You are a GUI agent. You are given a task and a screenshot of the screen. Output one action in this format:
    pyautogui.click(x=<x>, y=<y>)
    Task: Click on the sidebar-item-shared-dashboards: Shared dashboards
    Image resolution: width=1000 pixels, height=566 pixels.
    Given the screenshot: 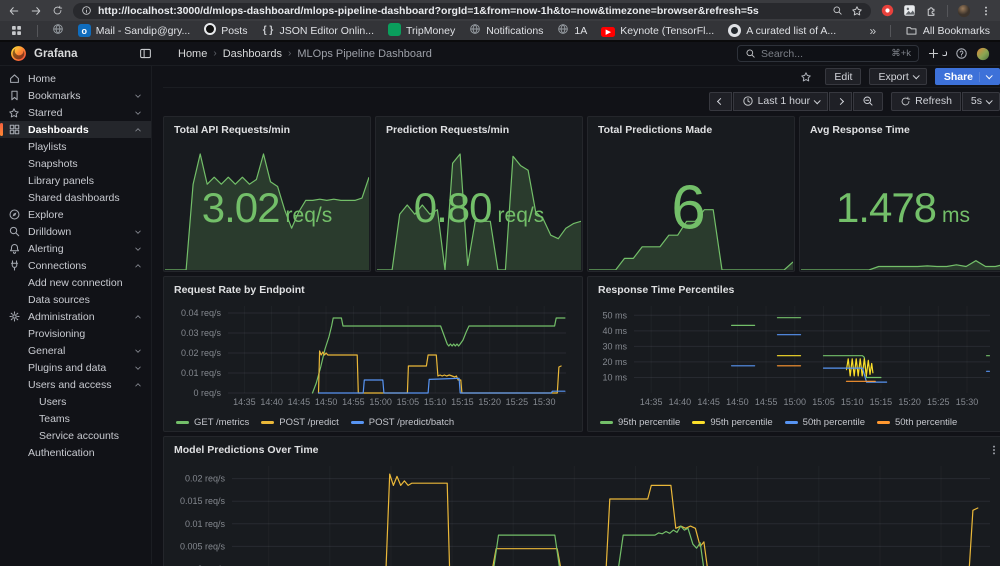 What is the action you would take?
    pyautogui.click(x=75, y=197)
    